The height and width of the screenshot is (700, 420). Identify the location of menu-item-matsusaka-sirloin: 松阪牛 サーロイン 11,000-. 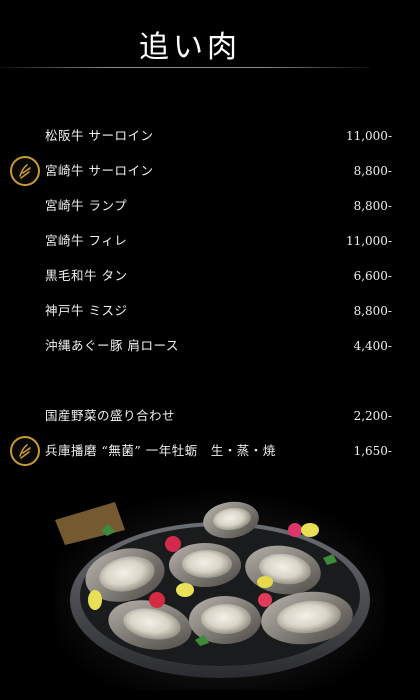
(210, 136).